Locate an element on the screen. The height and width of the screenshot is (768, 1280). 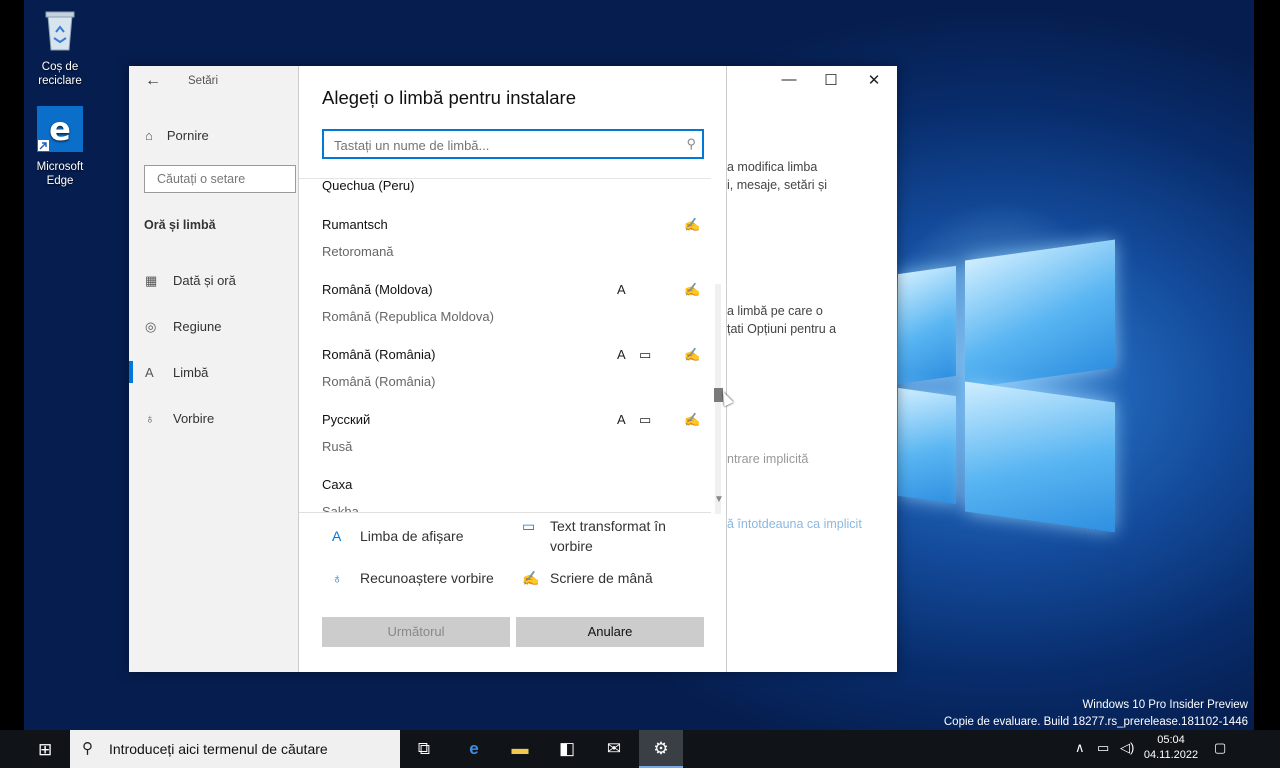
maximize-button: ☐ is located at coordinates (831, 80).